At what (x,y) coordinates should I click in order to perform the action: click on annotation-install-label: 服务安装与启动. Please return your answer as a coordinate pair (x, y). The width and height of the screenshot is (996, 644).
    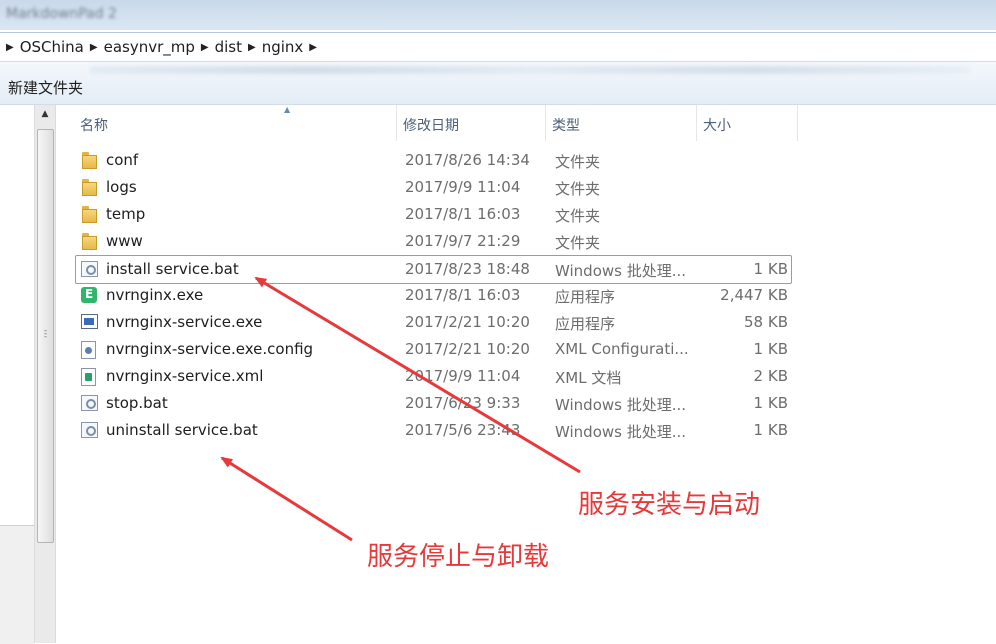
    Looking at the image, I should click on (669, 505).